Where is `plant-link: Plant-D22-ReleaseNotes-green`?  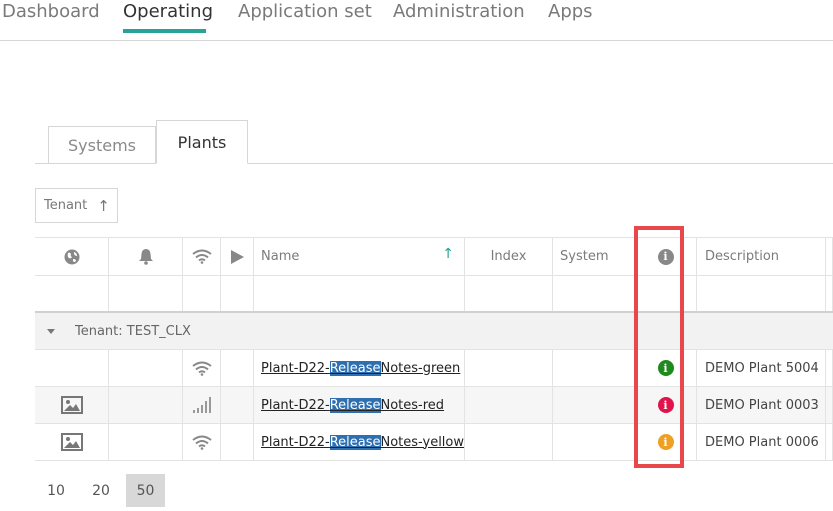
plant-link: Plant-D22-ReleaseNotes-green is located at coordinates (361, 368).